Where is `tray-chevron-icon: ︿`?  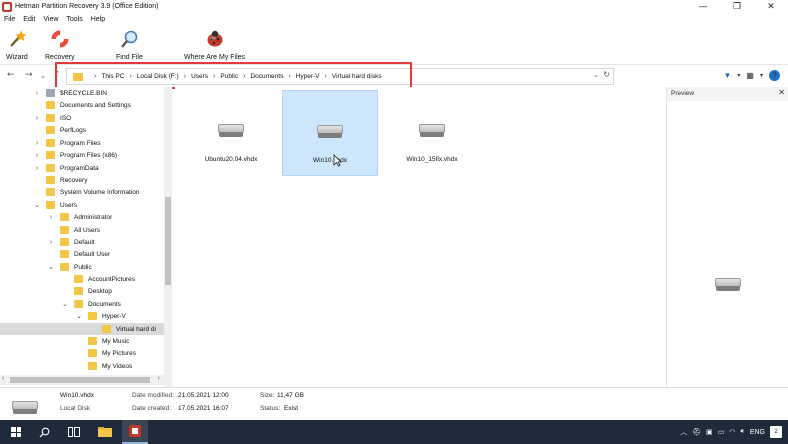
tray-chevron-icon: ︿ is located at coordinates (683, 432).